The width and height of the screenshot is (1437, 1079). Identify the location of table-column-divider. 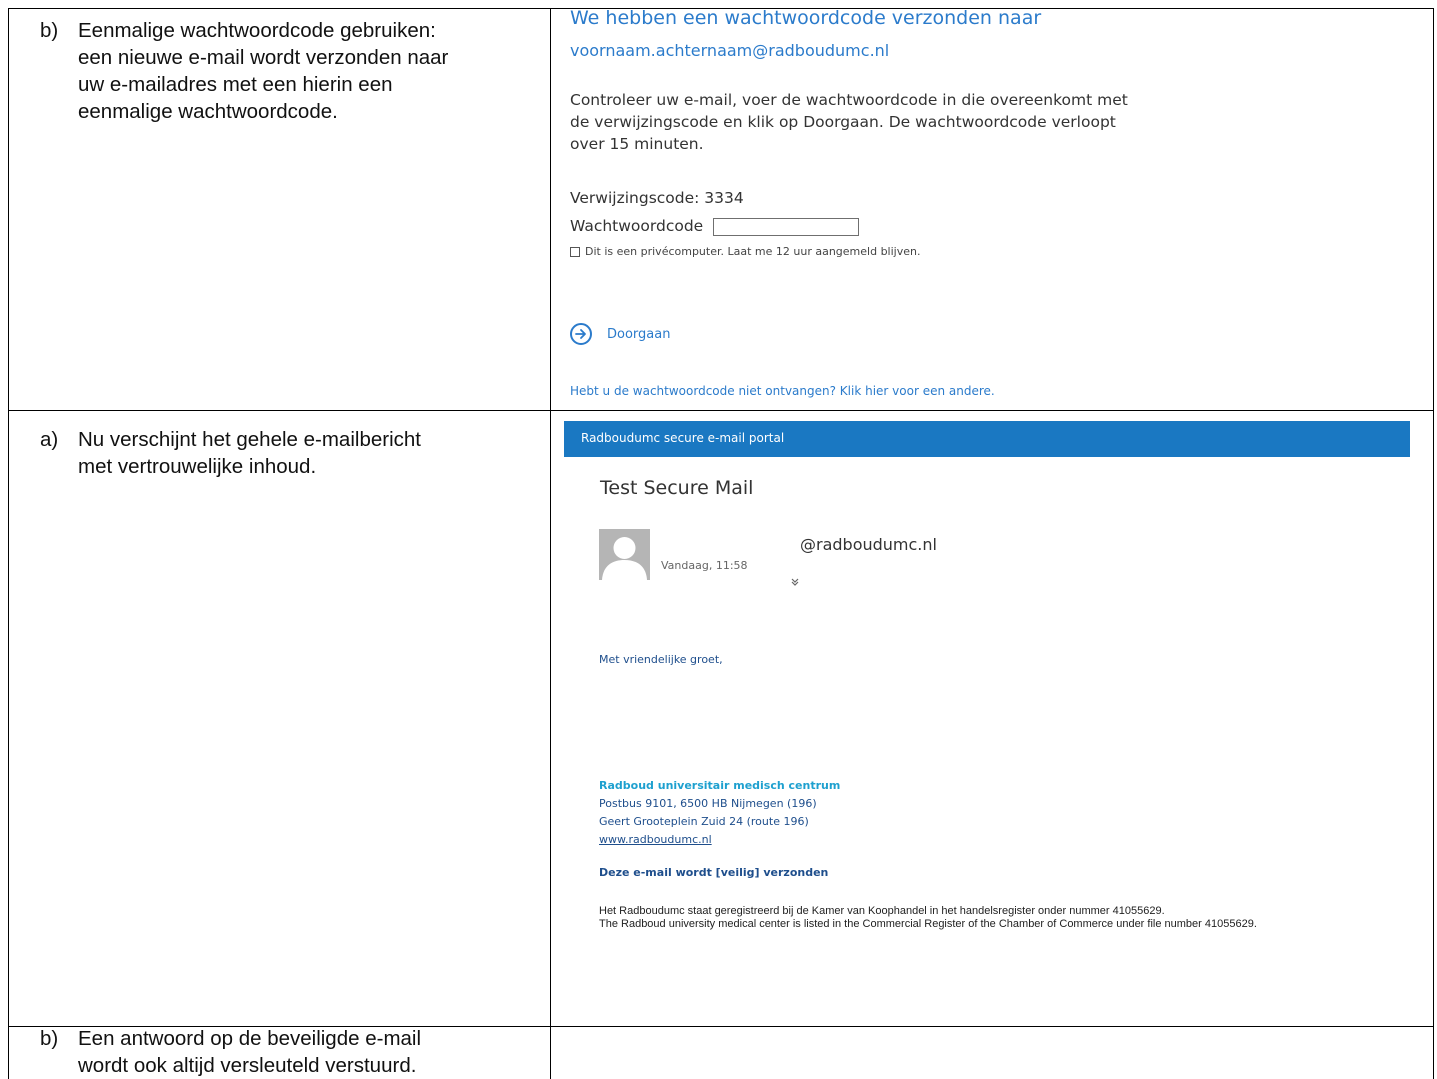
(550, 543).